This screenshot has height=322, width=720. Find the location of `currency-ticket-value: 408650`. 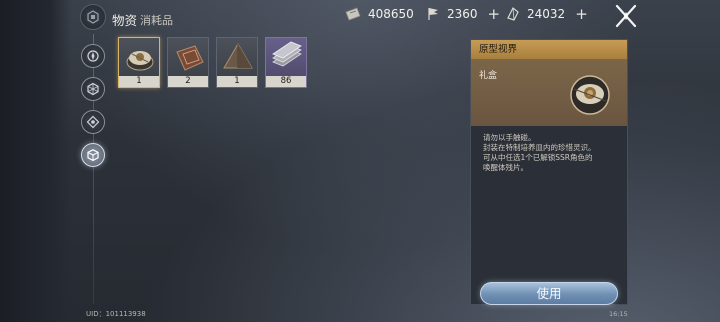

currency-ticket-value: 408650 is located at coordinates (391, 14).